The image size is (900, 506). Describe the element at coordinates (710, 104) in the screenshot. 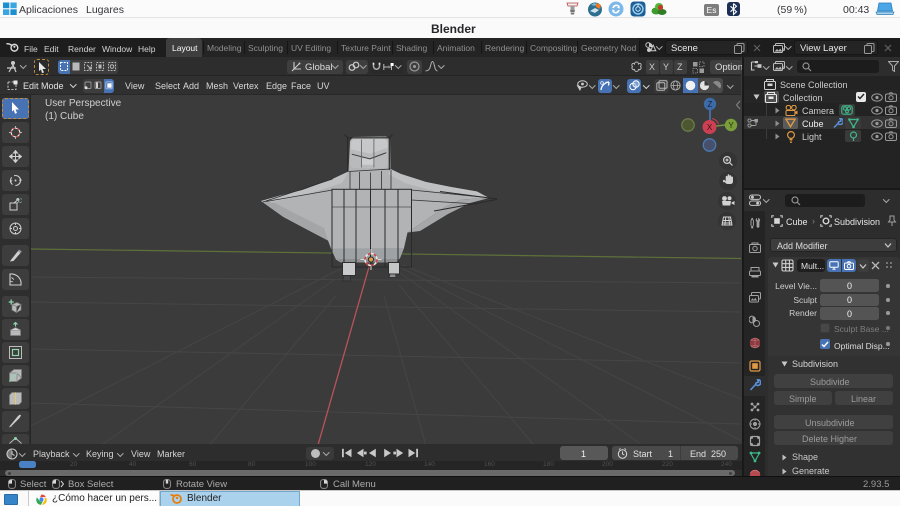

I see `svg-text: Z` at that location.